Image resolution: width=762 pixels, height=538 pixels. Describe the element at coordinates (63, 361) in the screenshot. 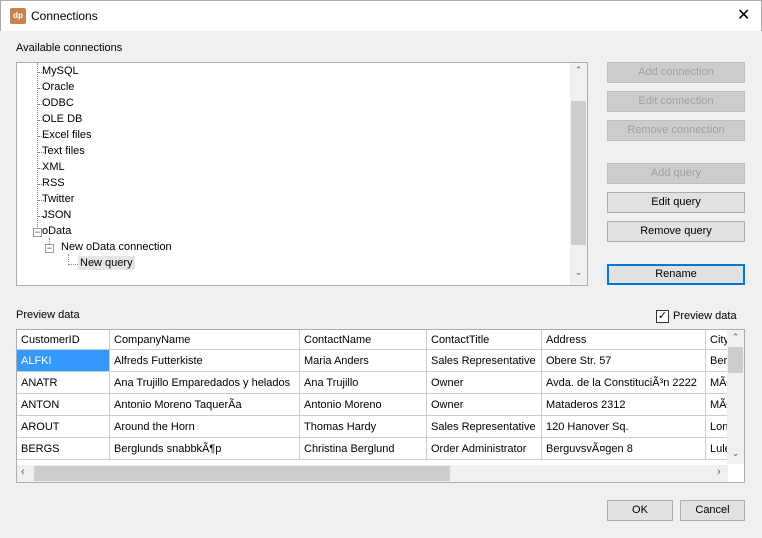

I see `table-row-id: ALFKI` at that location.